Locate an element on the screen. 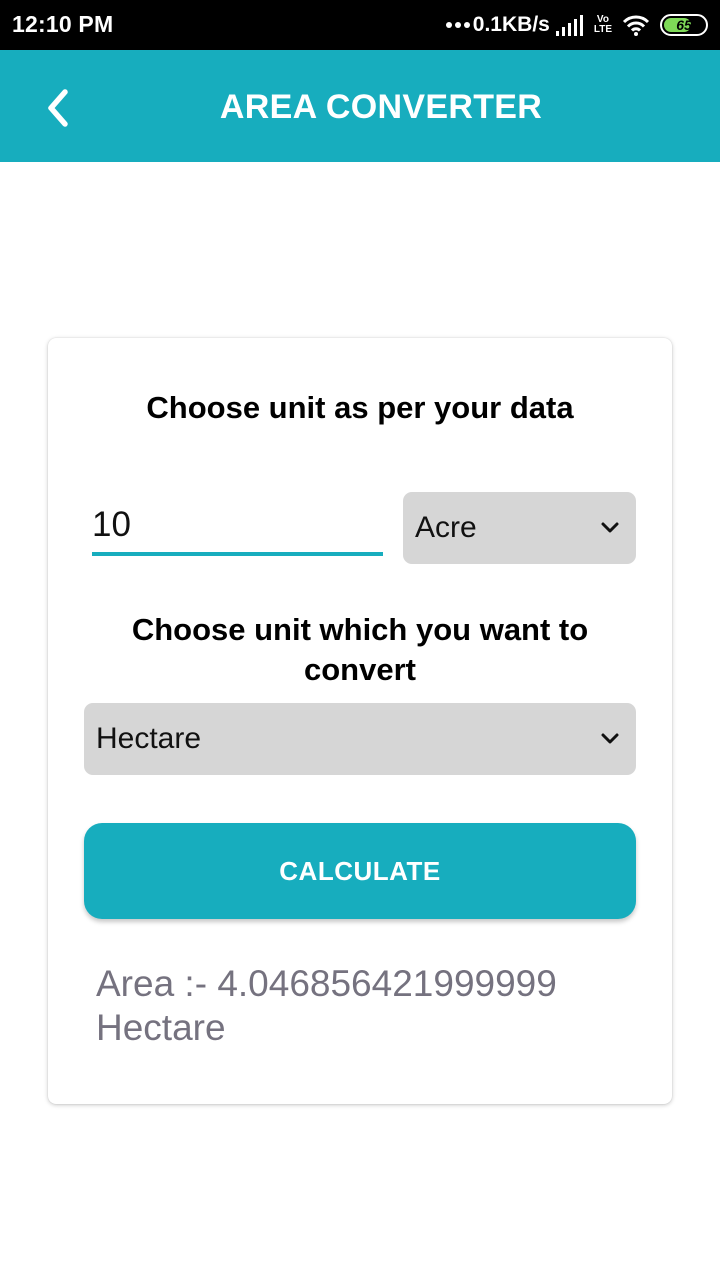 This screenshot has height=1280, width=720. wifi-icon is located at coordinates (636, 25).